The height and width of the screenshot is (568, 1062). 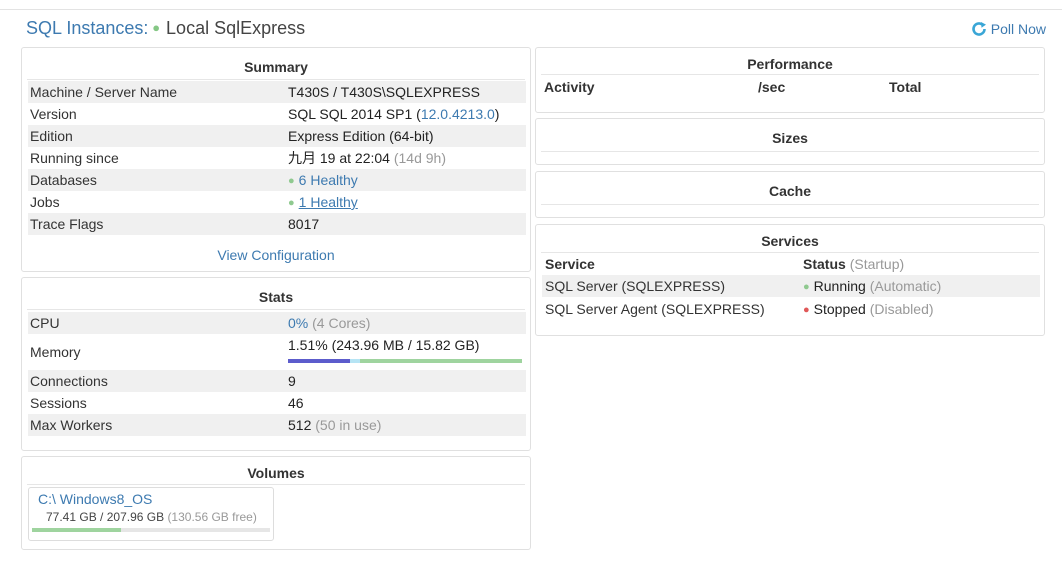 What do you see at coordinates (53, 114) in the screenshot?
I see `version-label: Version` at bounding box center [53, 114].